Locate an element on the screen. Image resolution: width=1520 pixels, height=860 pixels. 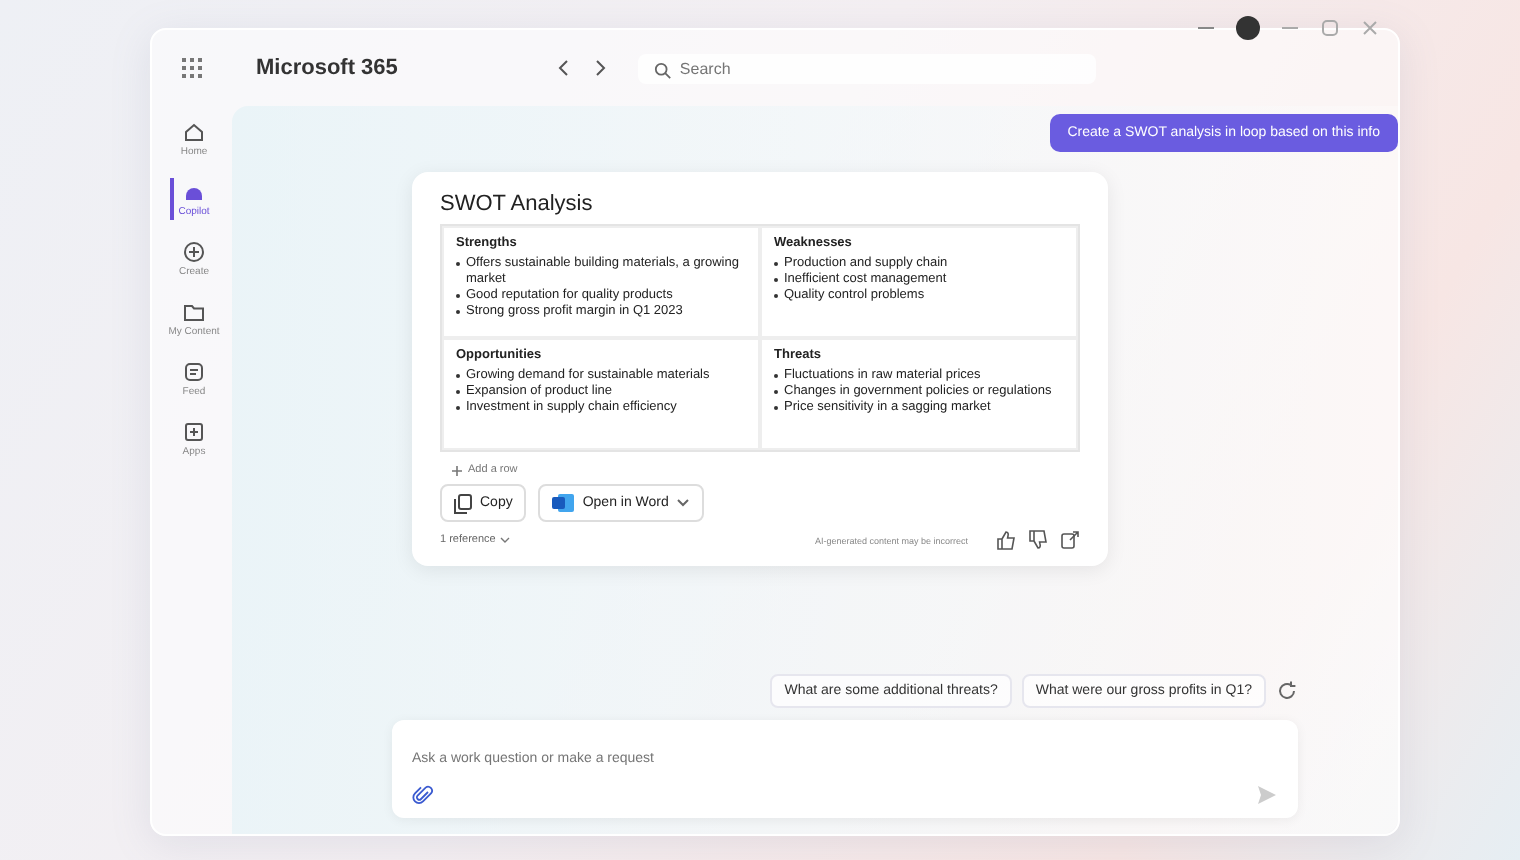
folder-icon is located at coordinates (193, 312).